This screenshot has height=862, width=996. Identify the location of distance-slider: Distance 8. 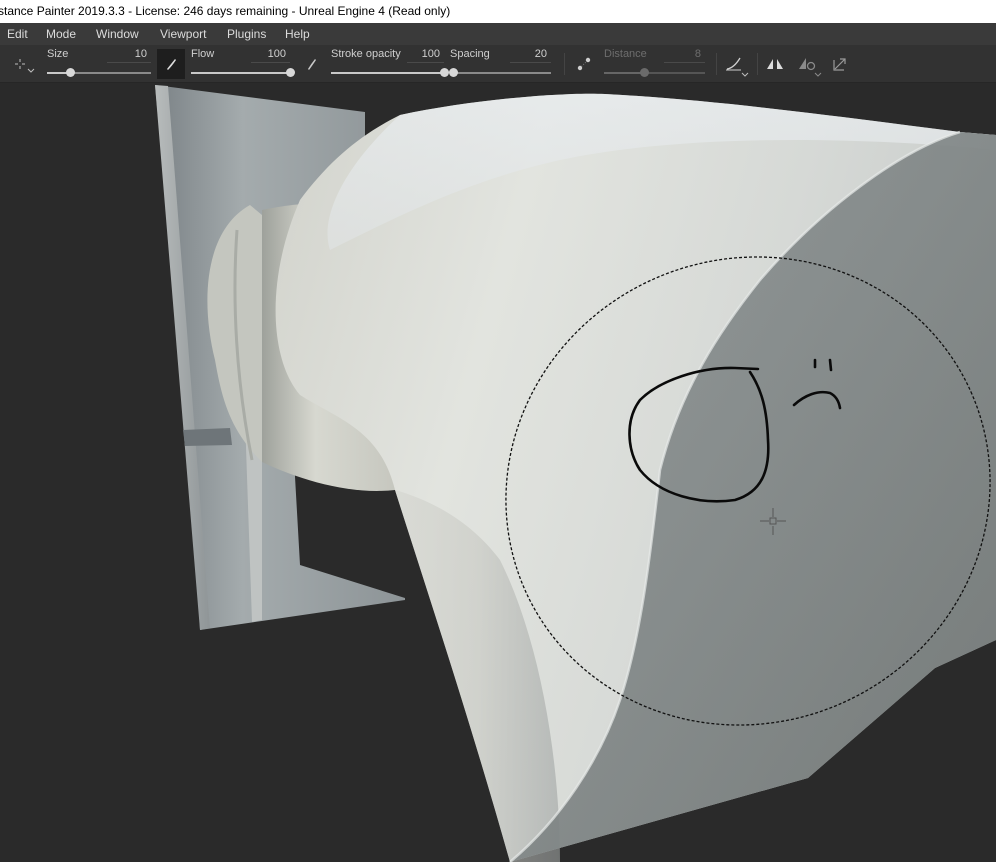
(654, 64).